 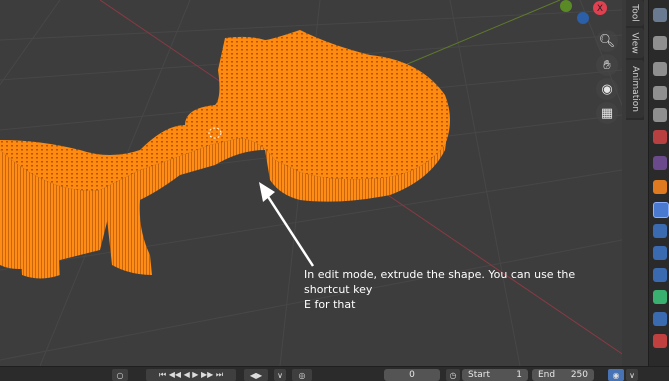 I want to click on tab-view: View, so click(x=635, y=43).